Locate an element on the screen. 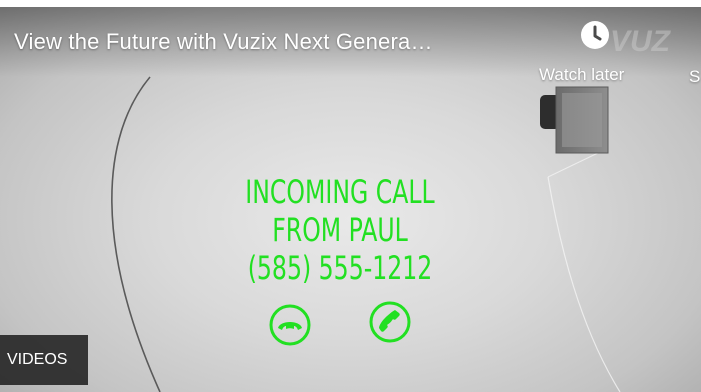 The height and width of the screenshot is (392, 701). call-line-2: FROM PAUL is located at coordinates (340, 230).